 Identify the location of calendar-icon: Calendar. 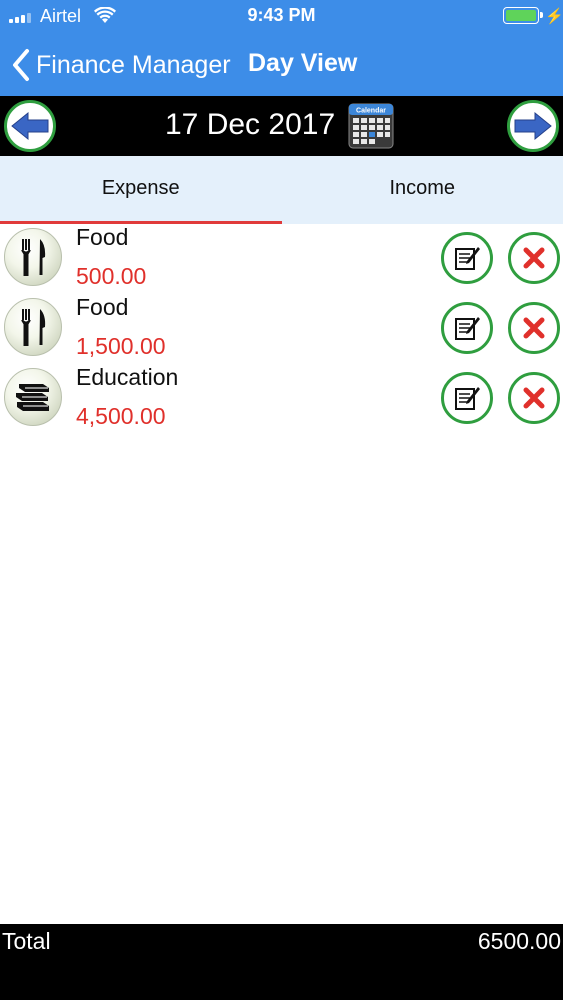
(371, 126).